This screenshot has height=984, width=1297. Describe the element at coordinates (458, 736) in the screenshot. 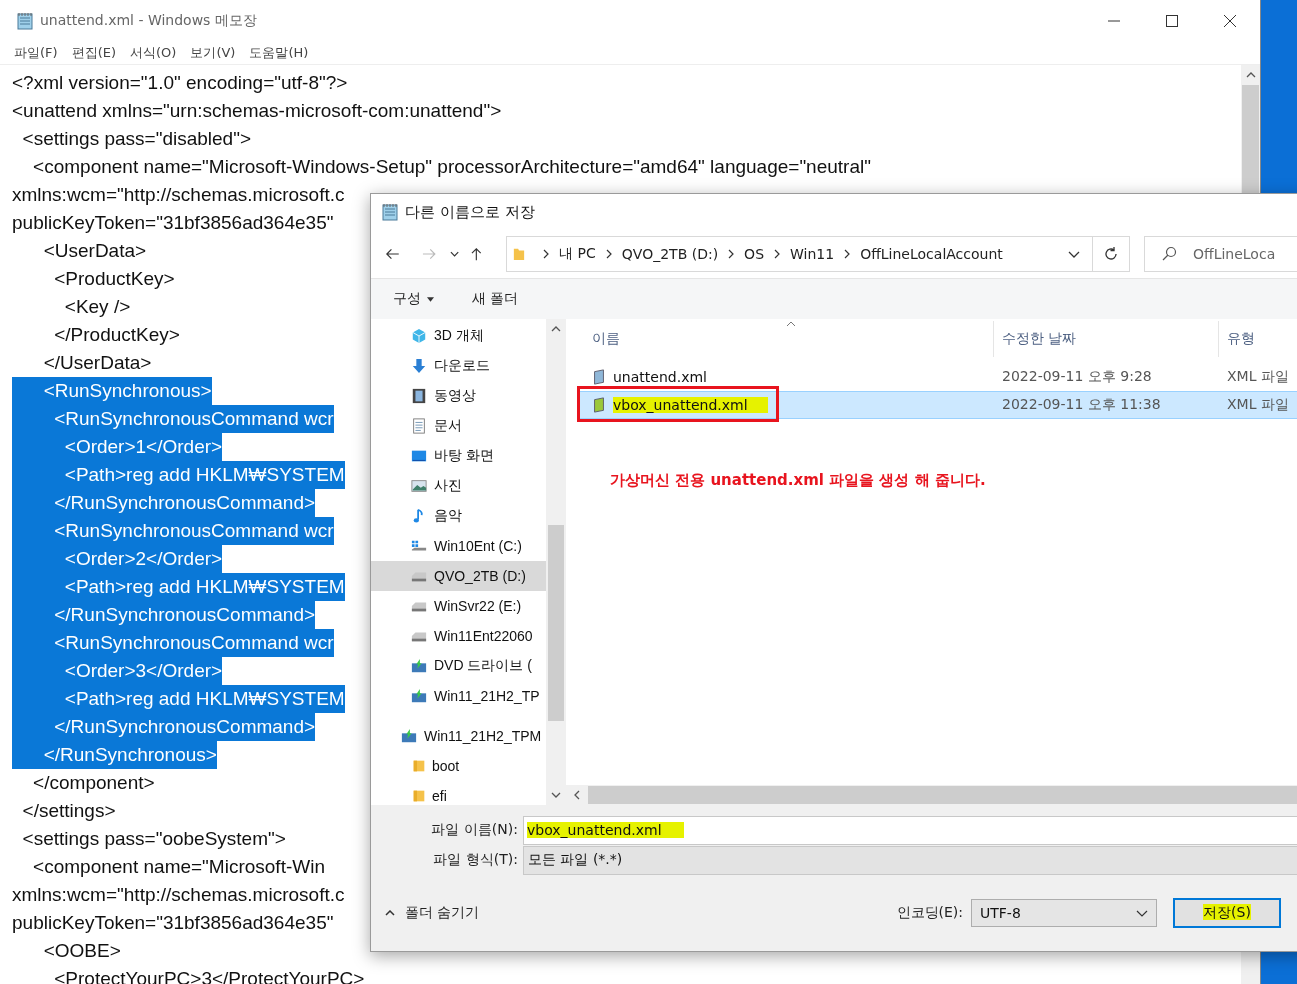

I see `nav-item: Win11_21H2_TPM` at that location.